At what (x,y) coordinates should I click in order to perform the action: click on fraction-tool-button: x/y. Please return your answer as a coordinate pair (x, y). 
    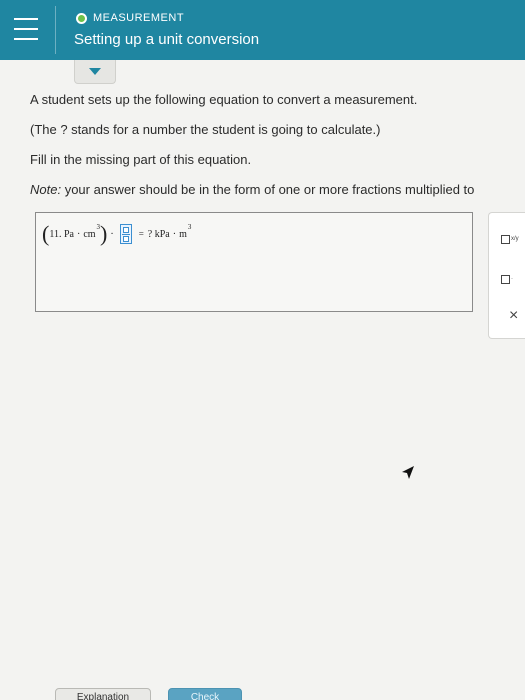
    Looking at the image, I should click on (512, 239).